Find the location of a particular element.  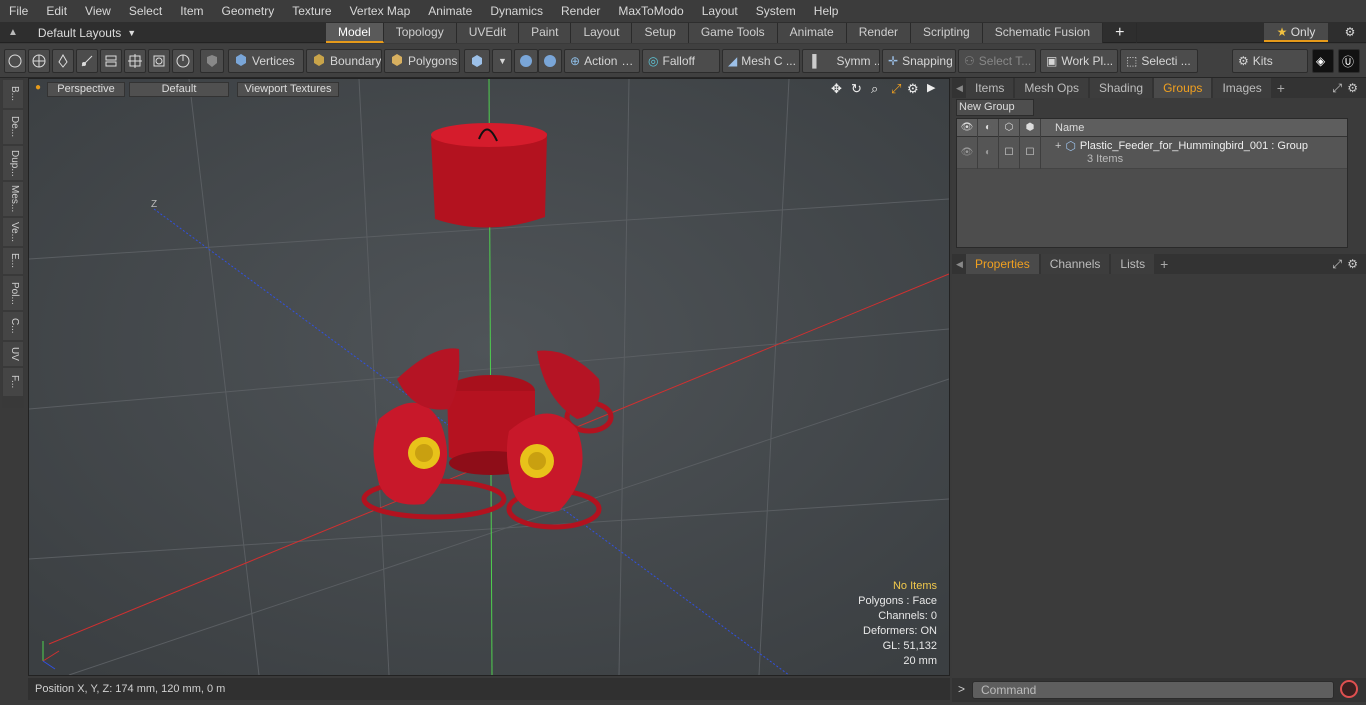

tab-schematic-fusion: Schematic Fusion is located at coordinates (1043, 33).